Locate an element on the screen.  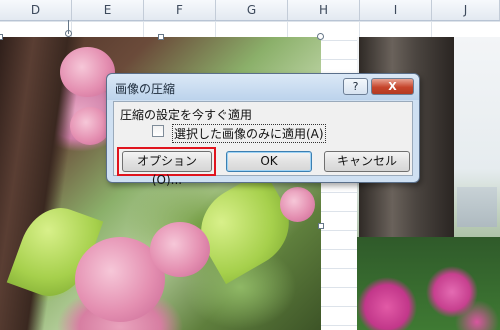
column-header-f: F is located at coordinates (180, 10).